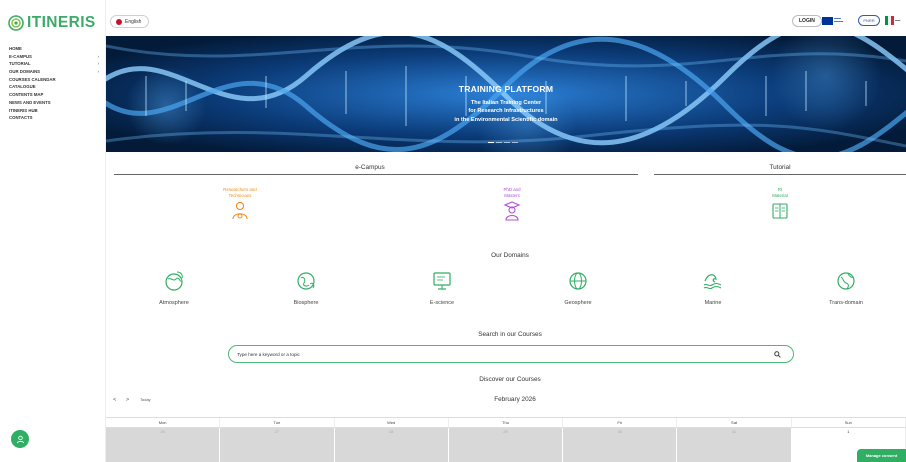 The height and width of the screenshot is (462, 906). I want to click on course-search-bar, so click(511, 354).